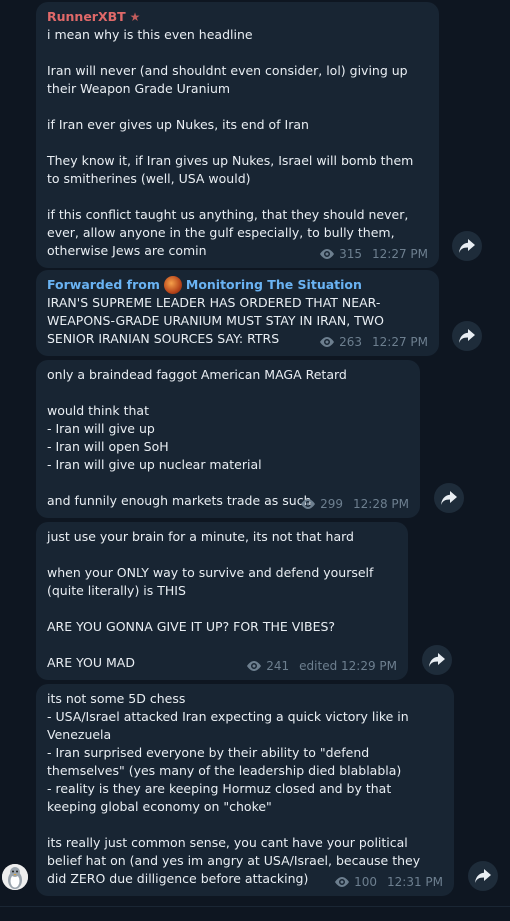 The width and height of the screenshot is (510, 921). I want to click on message-meta: 241 edited 12:29 PM, so click(321, 666).